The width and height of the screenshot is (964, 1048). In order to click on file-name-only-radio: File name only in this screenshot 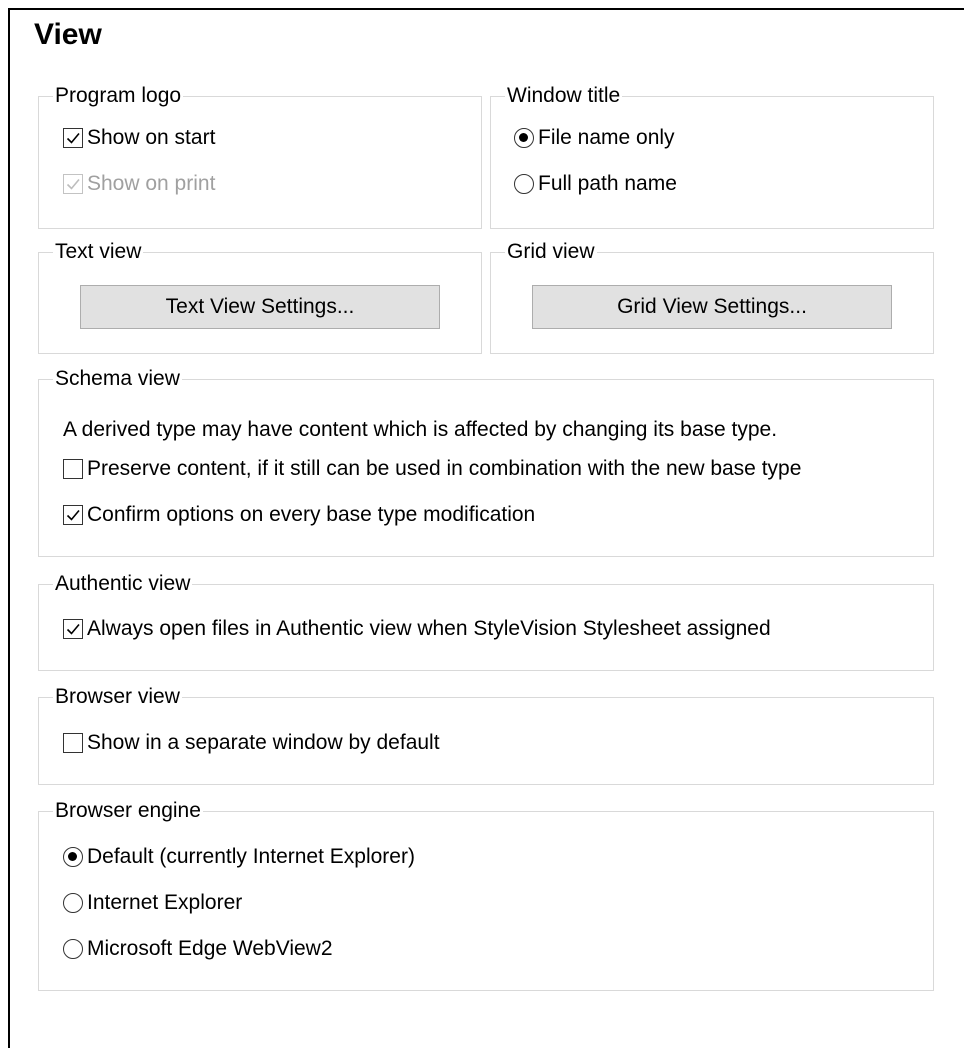, I will do `click(594, 138)`.